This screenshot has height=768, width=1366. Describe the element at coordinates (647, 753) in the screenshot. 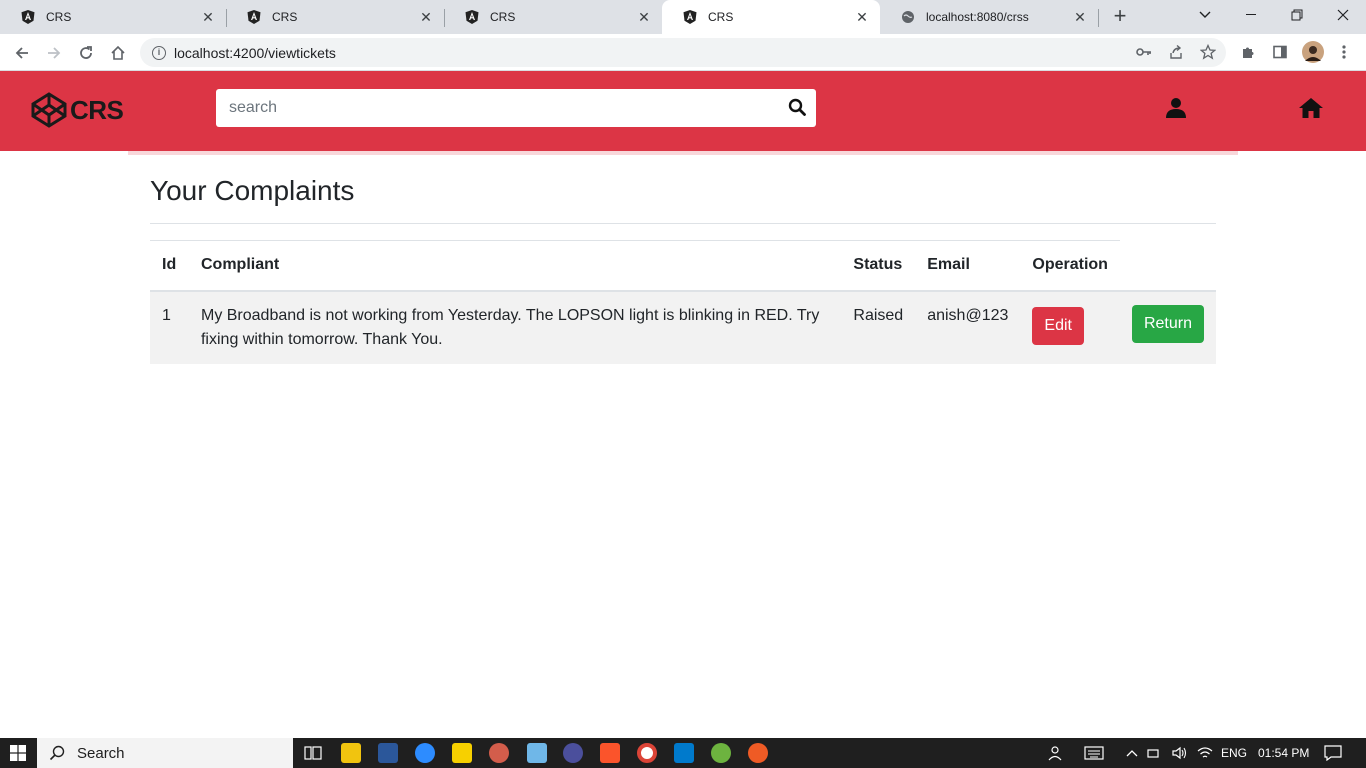

I see `chrome-icon` at that location.